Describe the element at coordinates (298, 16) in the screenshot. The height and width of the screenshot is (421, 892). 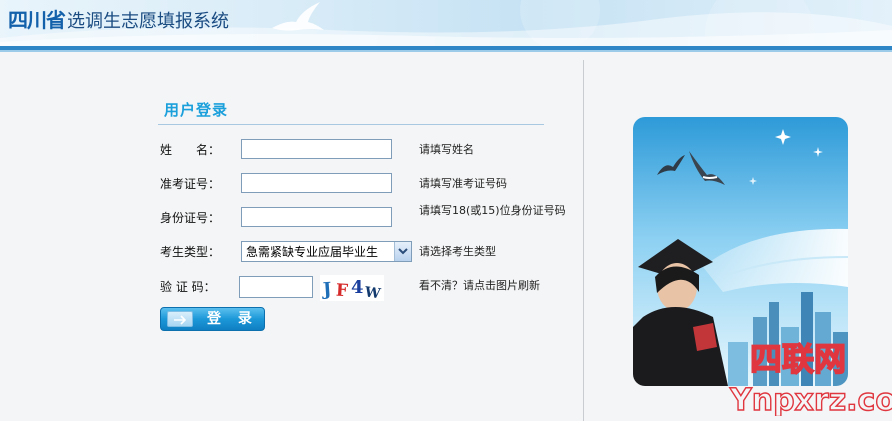
I see `dove-icon` at that location.